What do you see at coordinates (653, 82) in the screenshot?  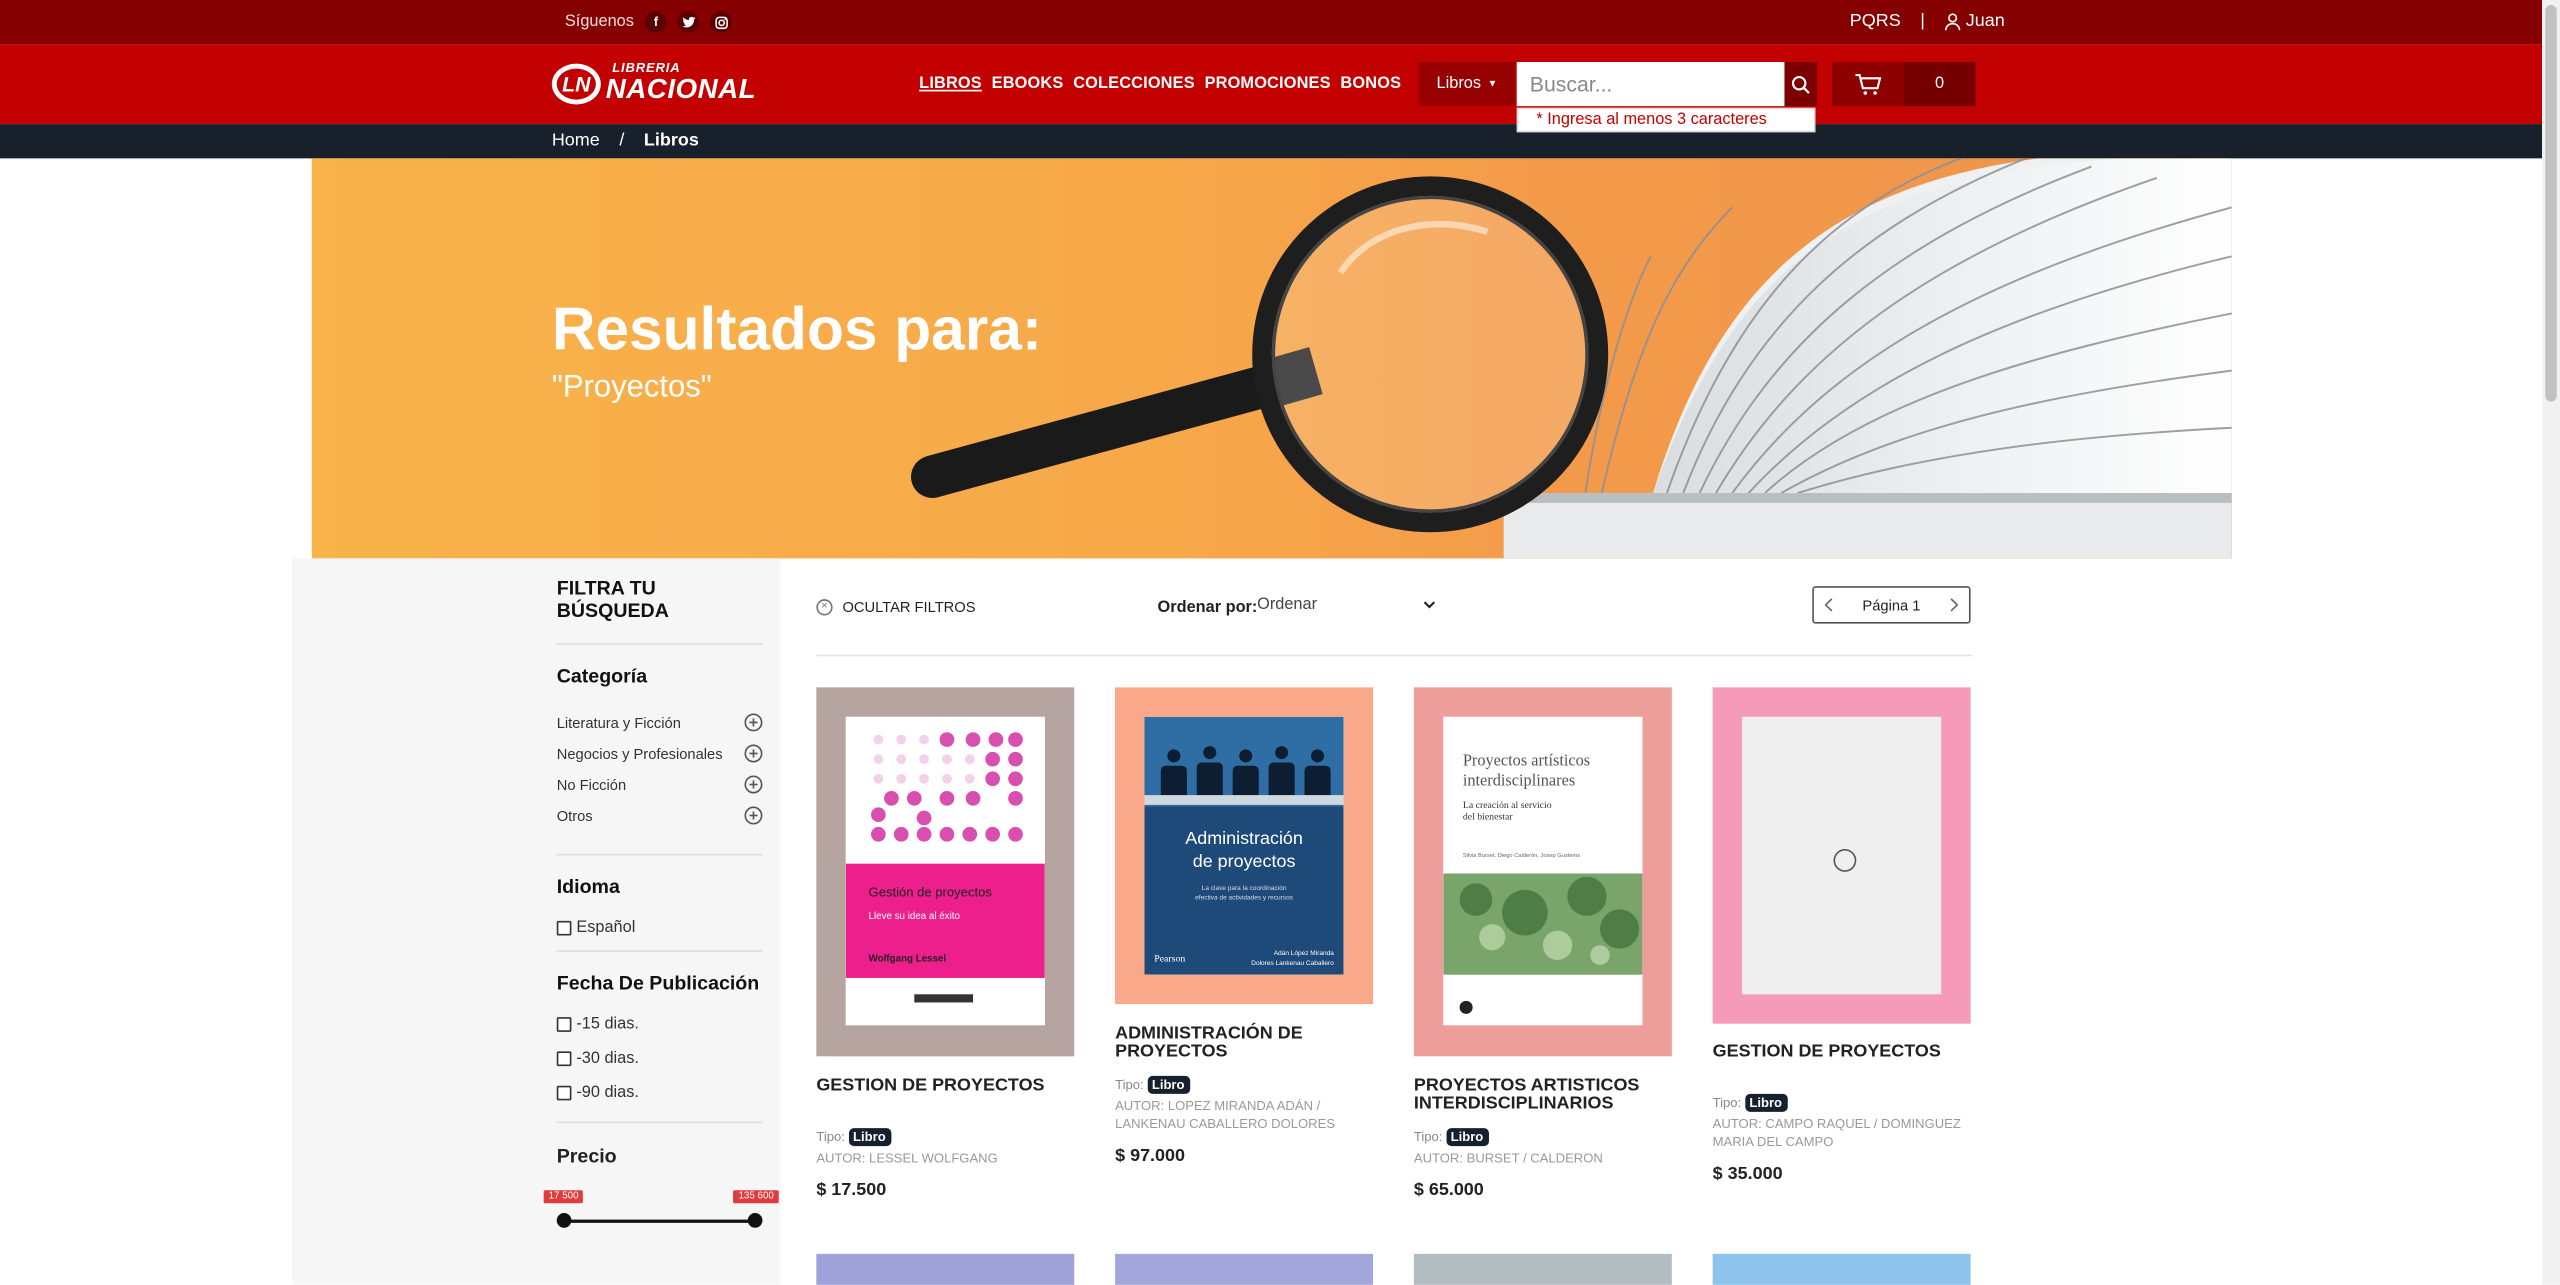 I see `logo: LN LIBRERIA NACIONAL` at bounding box center [653, 82].